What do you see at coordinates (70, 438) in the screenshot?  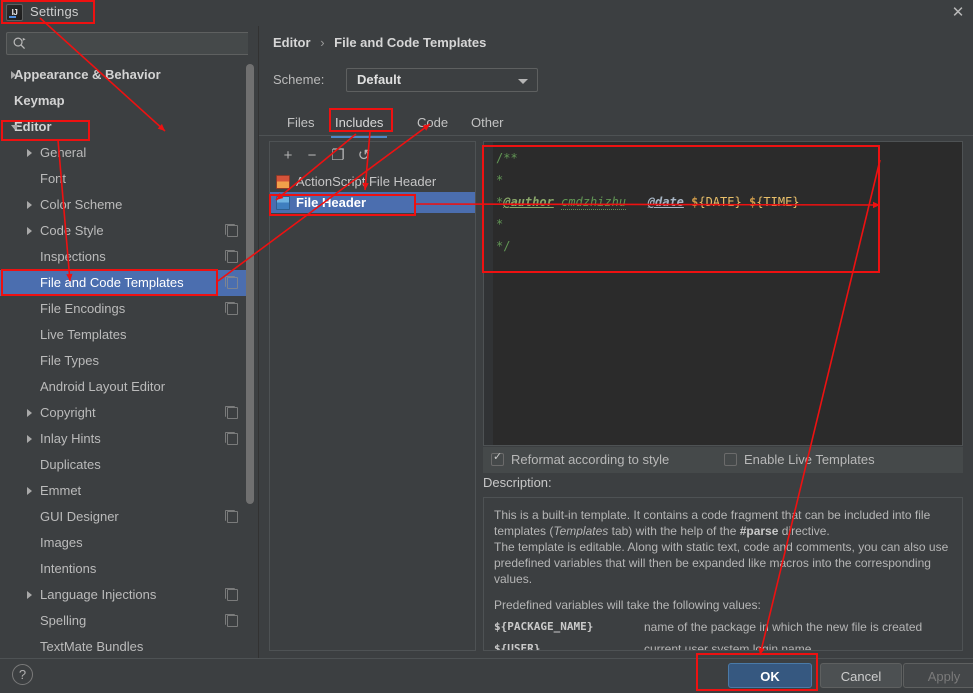 I see `sidebar-item-label: Inlay Hints` at bounding box center [70, 438].